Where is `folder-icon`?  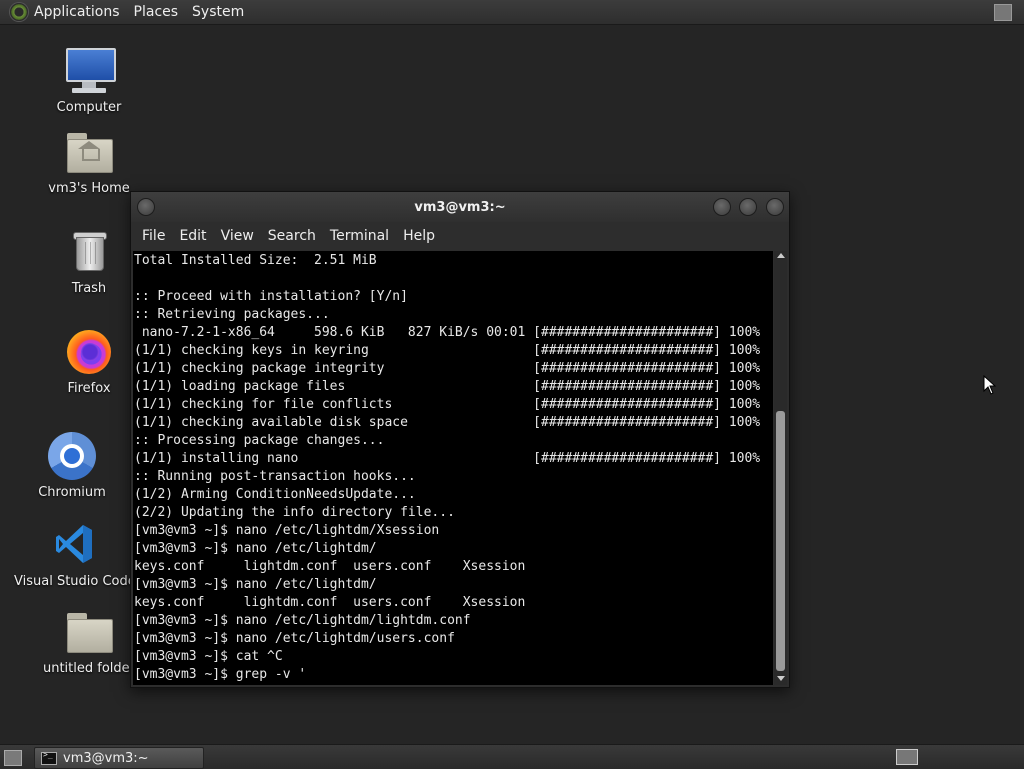 folder-icon is located at coordinates (89, 632).